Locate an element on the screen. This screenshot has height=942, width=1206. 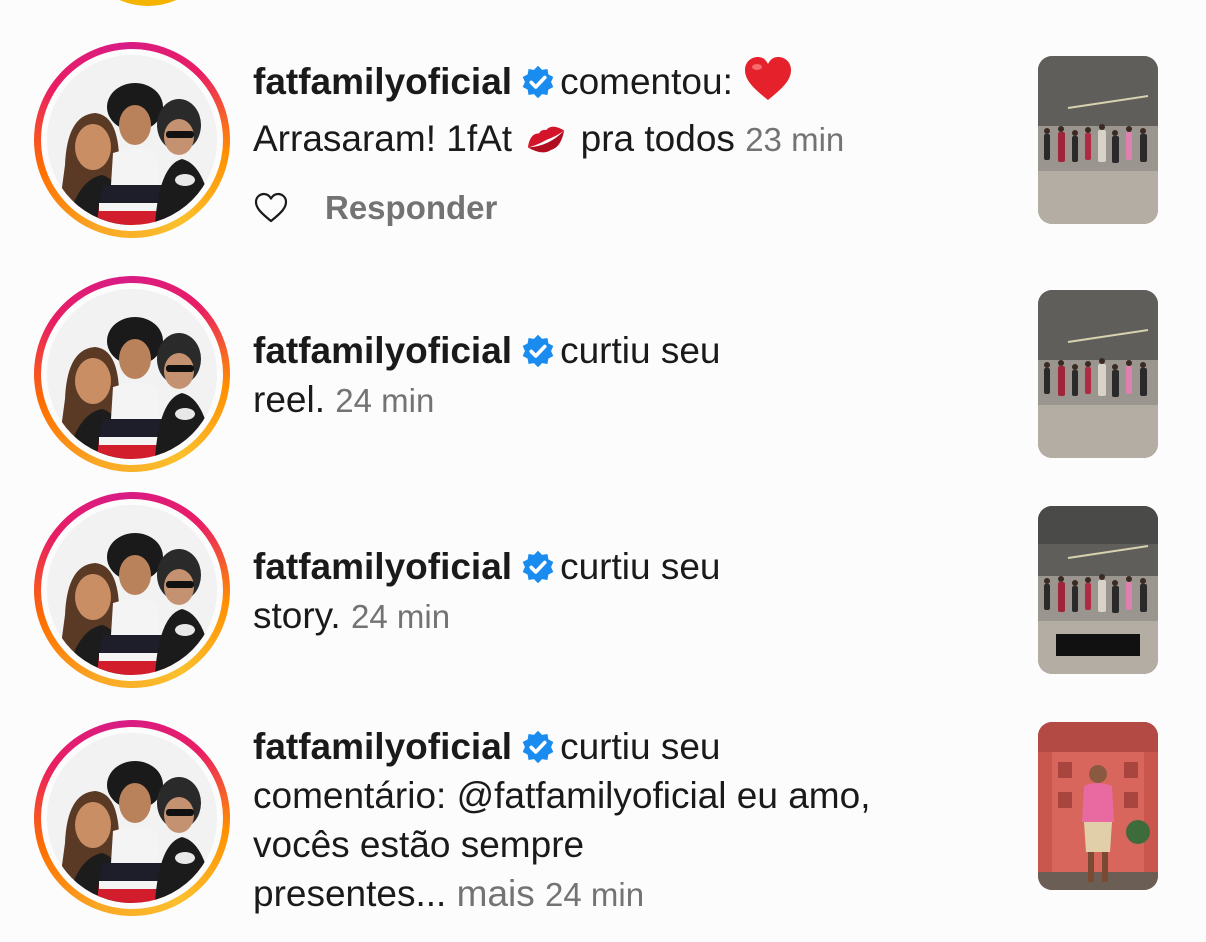
heart-outline-icon is located at coordinates (271, 208).